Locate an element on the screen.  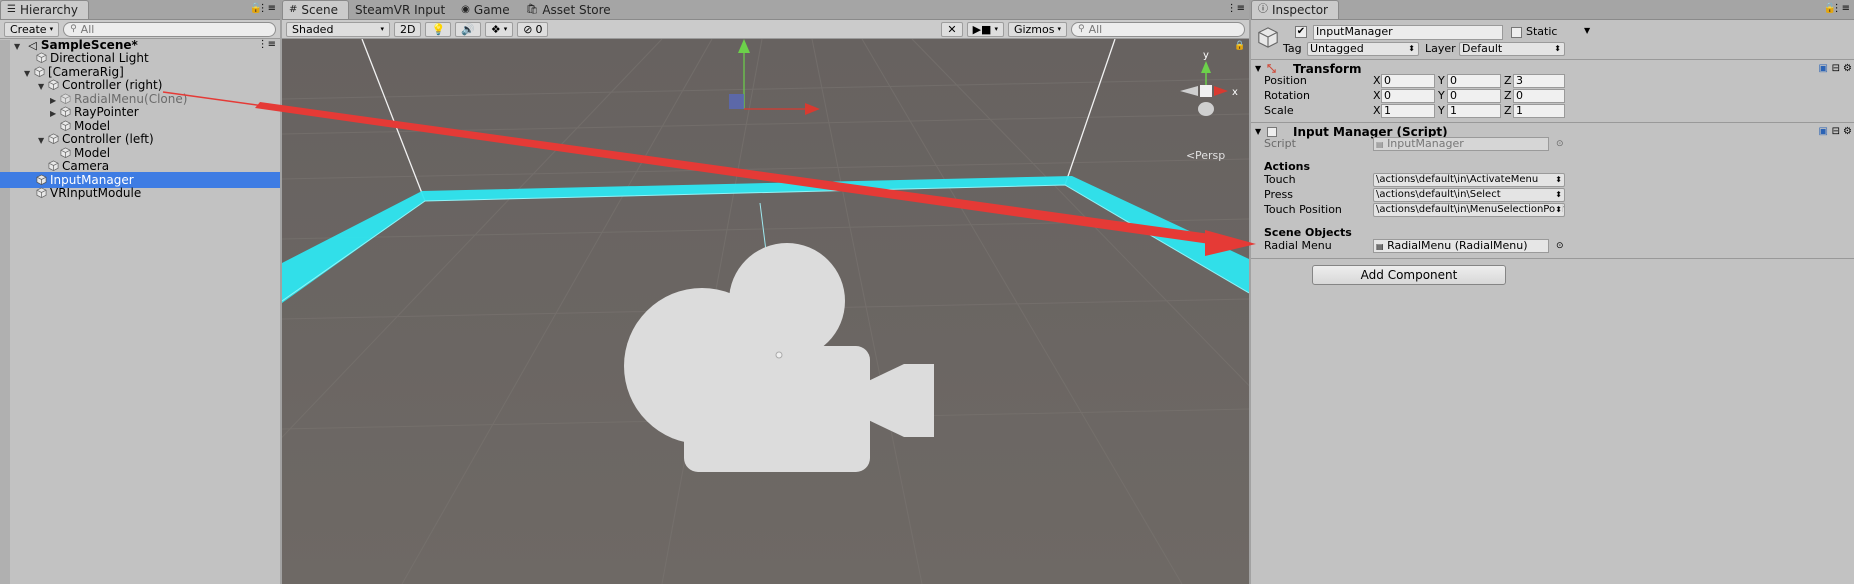
script-row: Script ▤ InputManager ⊙ is located at coordinates (1552, 144).